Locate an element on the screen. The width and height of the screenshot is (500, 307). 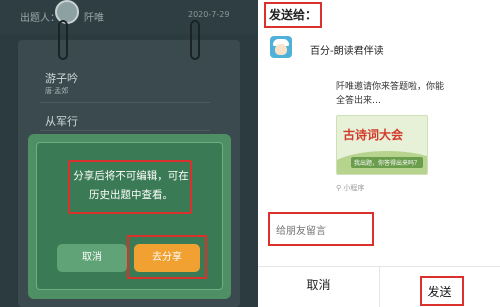
header-bar: 出题人： 阡唯 2020-7-29 is located at coordinates (129, 17).